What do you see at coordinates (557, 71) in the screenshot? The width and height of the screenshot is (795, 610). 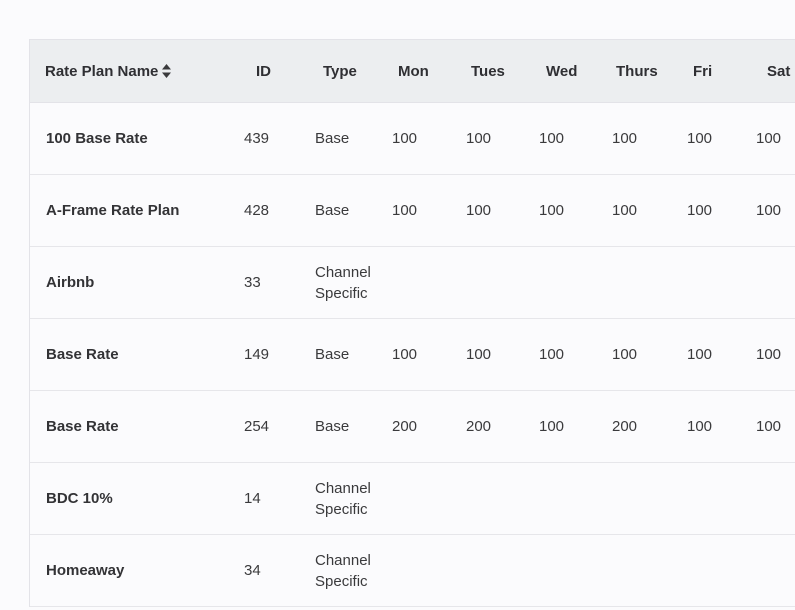 I see `column-header-wed: Wed` at bounding box center [557, 71].